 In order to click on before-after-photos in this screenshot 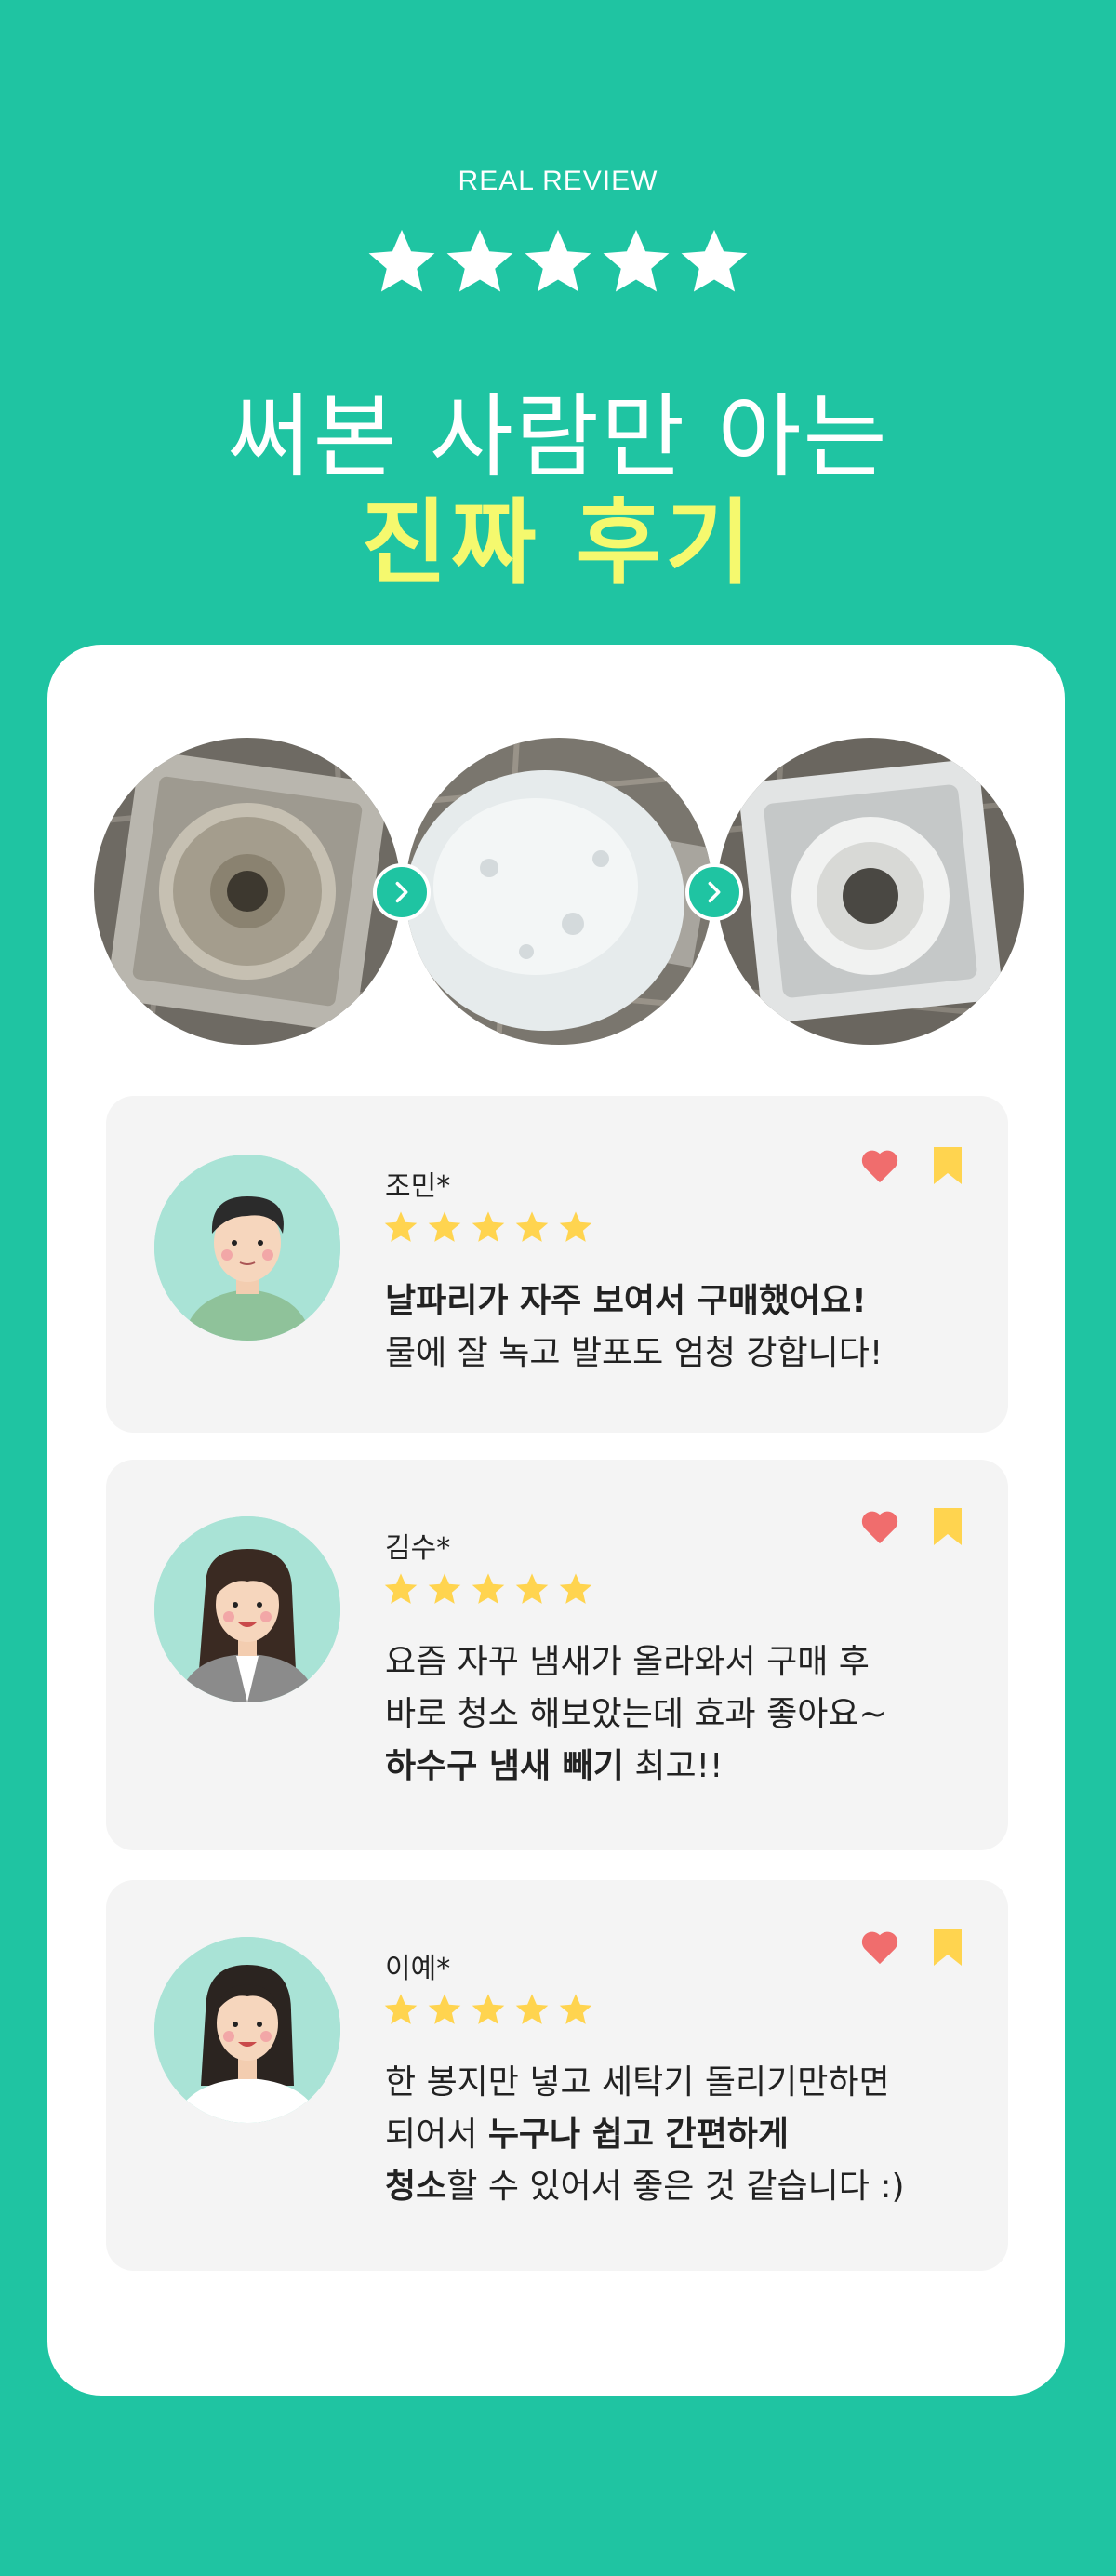, I will do `click(559, 891)`.